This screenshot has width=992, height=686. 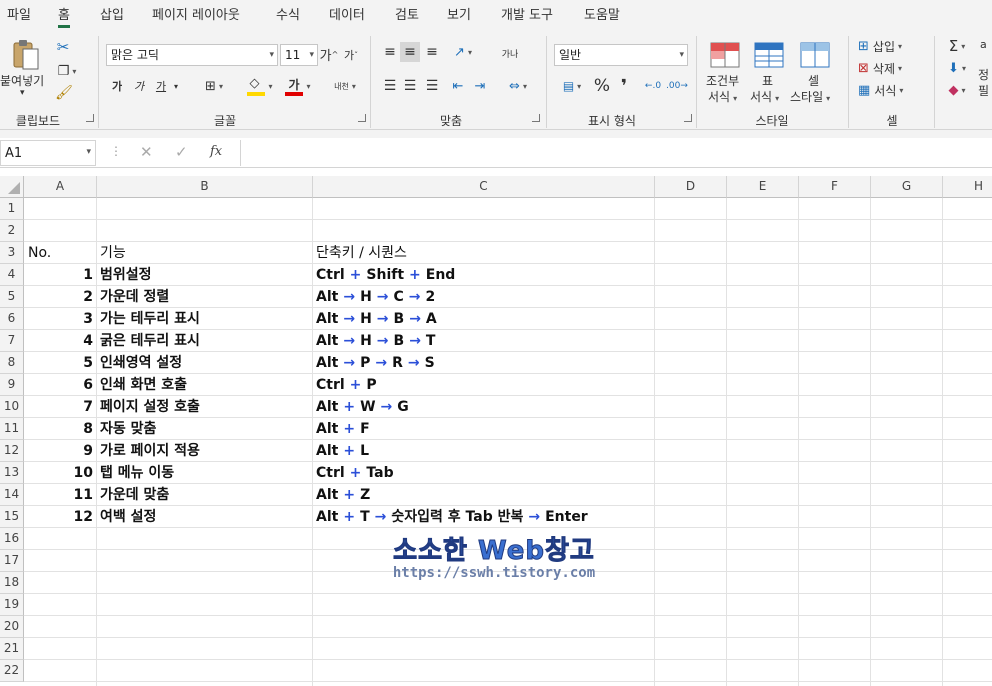 What do you see at coordinates (725, 55) in the screenshot?
I see `conditional-format-button` at bounding box center [725, 55].